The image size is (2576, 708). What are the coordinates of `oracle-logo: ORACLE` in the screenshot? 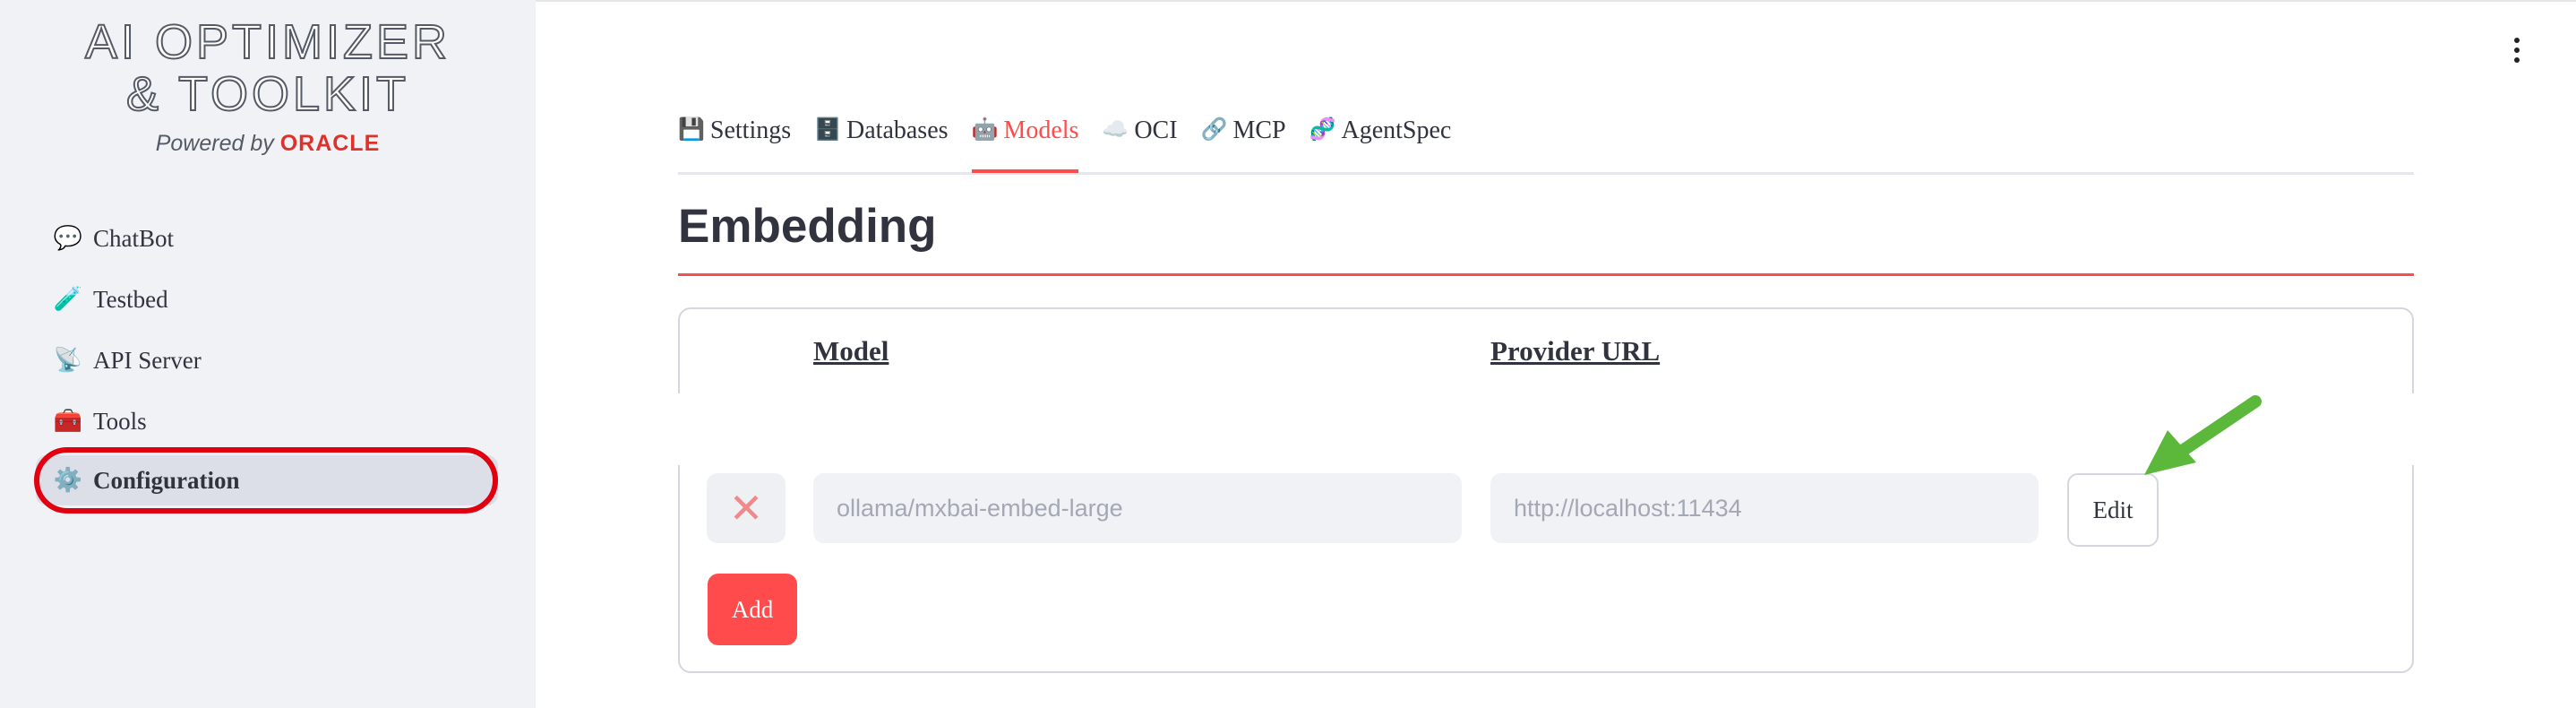 It's located at (330, 143).